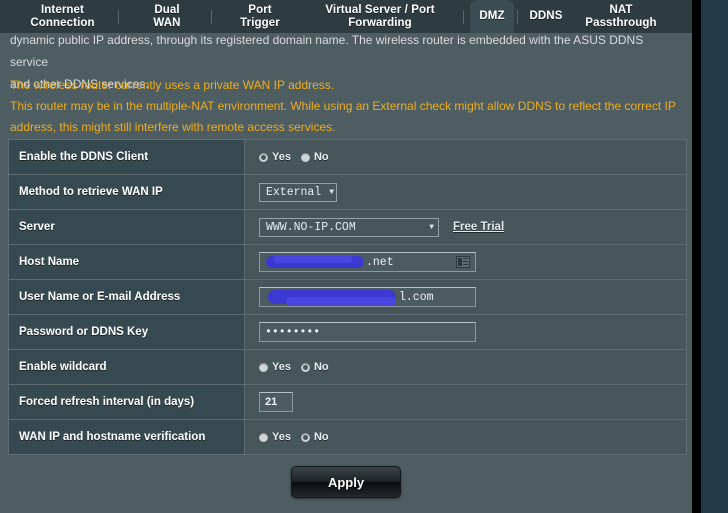 Image resolution: width=728 pixels, height=513 pixels. What do you see at coordinates (260, 10) in the screenshot?
I see `tab-label-line1: Port` at bounding box center [260, 10].